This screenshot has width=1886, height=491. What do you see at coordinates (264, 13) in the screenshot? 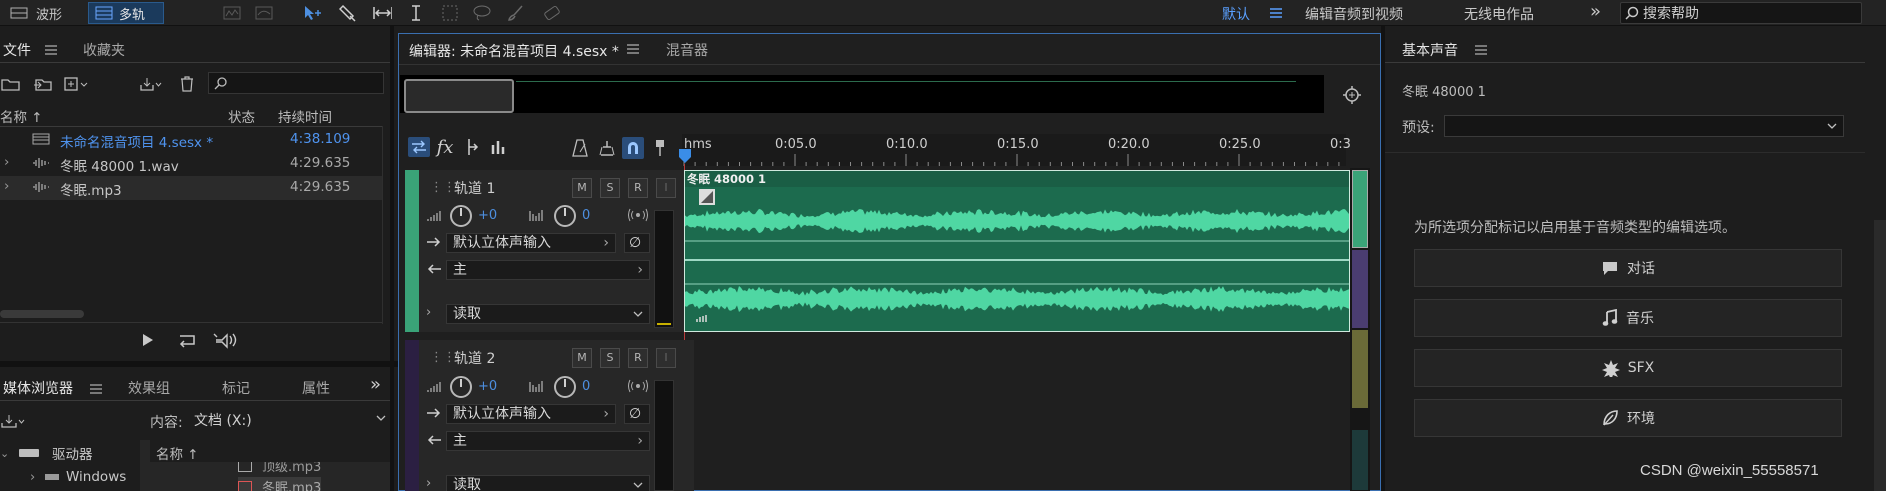
I see `spectral-pitch-icon` at bounding box center [264, 13].